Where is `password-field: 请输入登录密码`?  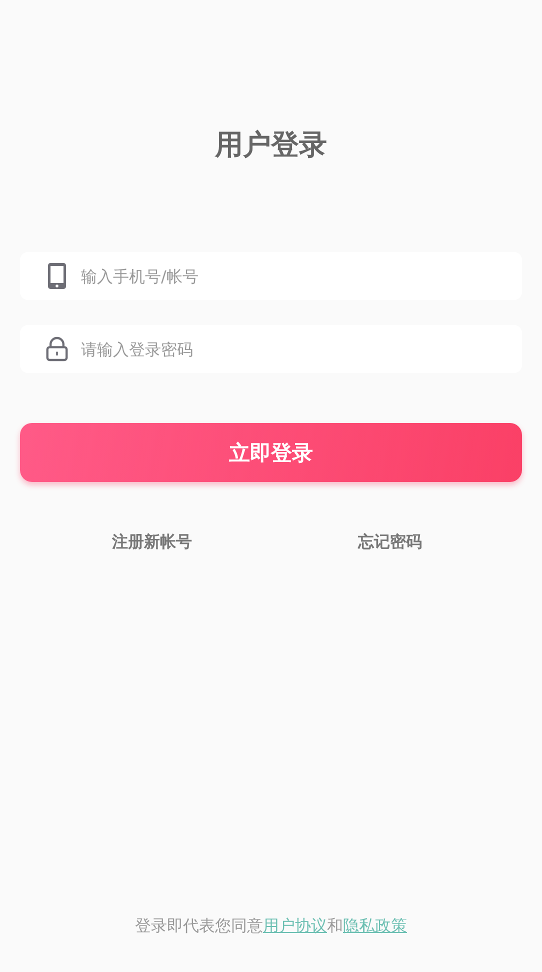
password-field: 请输入登录密码 is located at coordinates (271, 349).